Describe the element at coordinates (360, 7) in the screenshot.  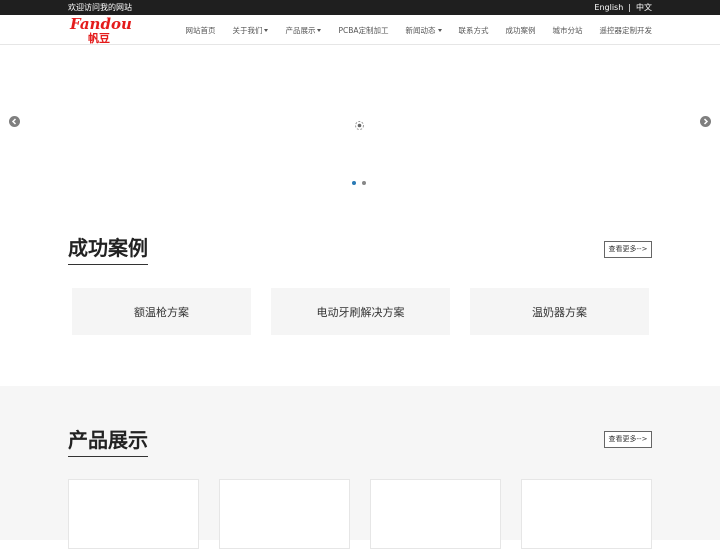
I see `top-bar: 欢迎访问我的网站 English | 中文` at that location.